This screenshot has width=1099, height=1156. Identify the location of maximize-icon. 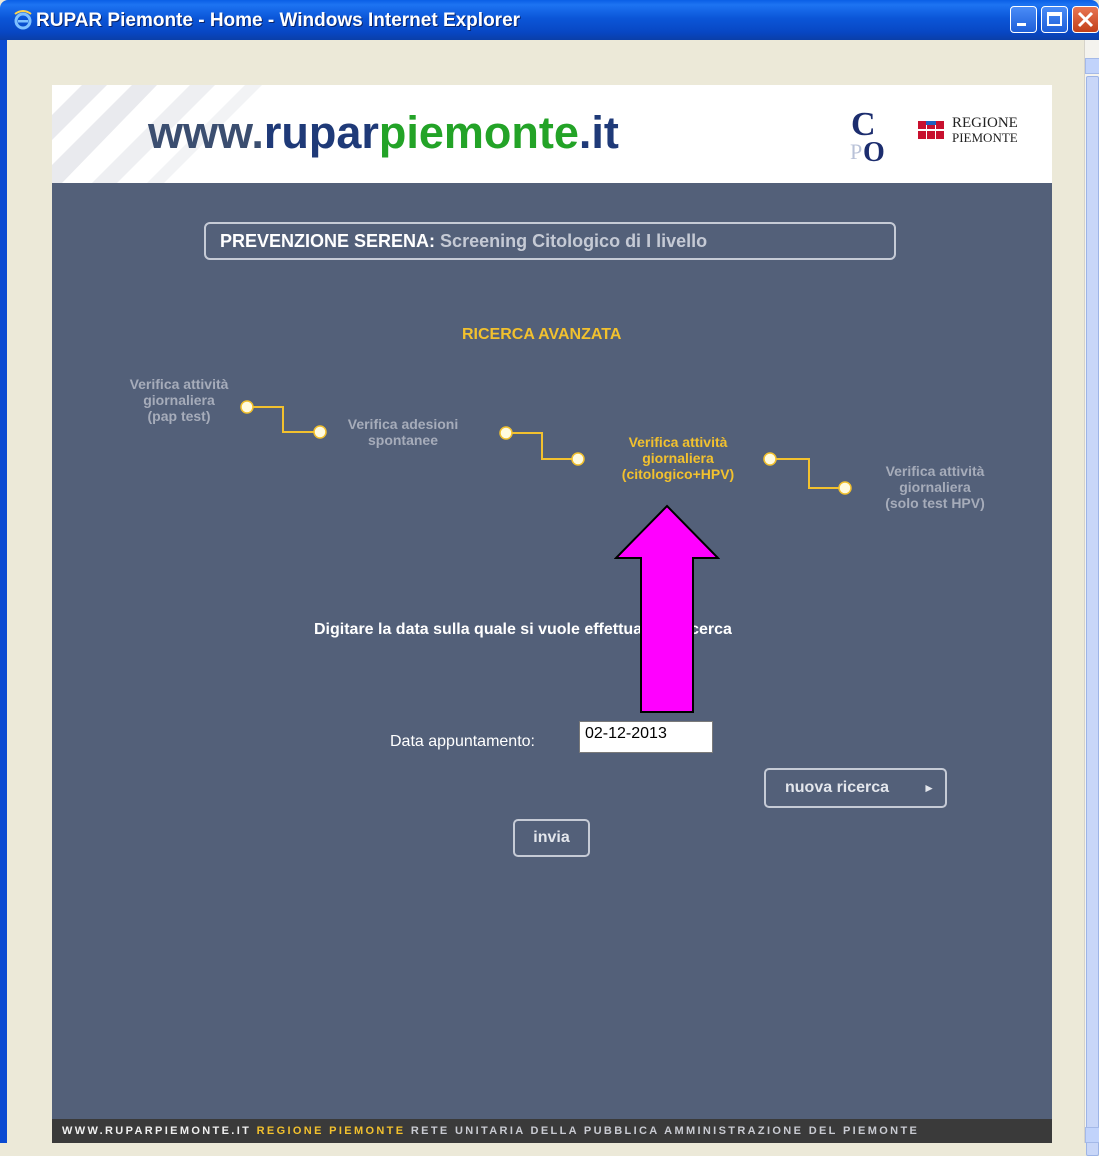
(1054, 19).